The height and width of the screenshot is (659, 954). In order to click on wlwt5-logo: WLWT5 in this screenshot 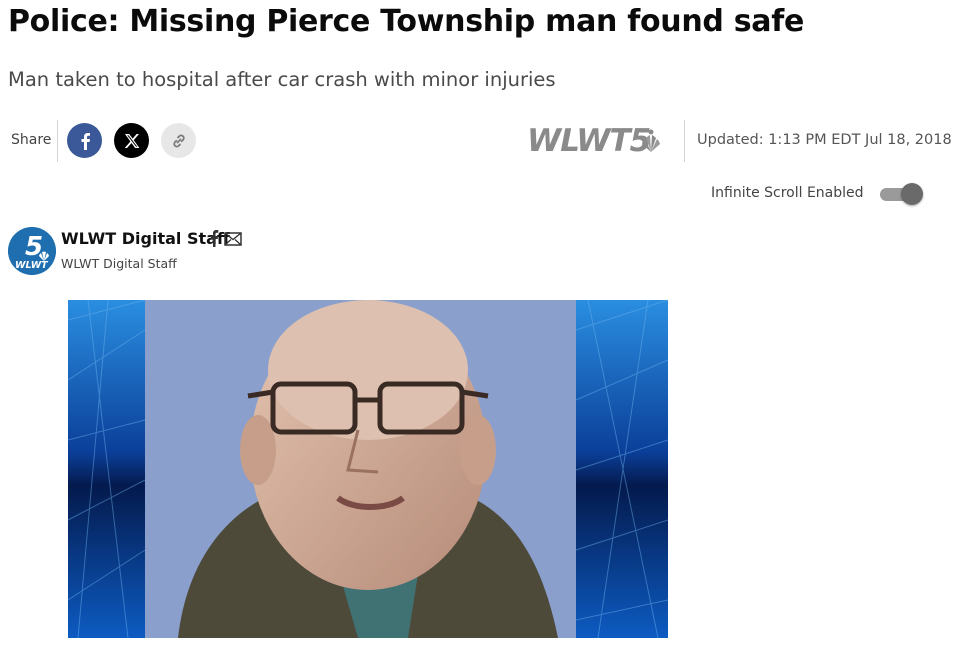, I will do `click(601, 140)`.